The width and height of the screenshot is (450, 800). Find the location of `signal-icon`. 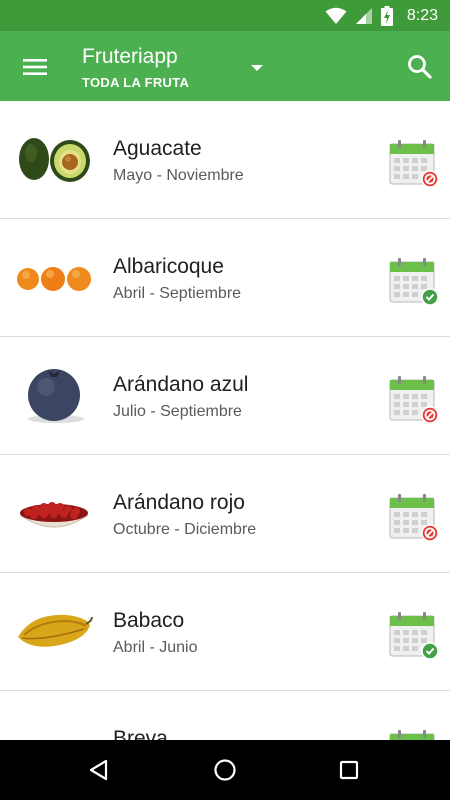

signal-icon is located at coordinates (363, 16).